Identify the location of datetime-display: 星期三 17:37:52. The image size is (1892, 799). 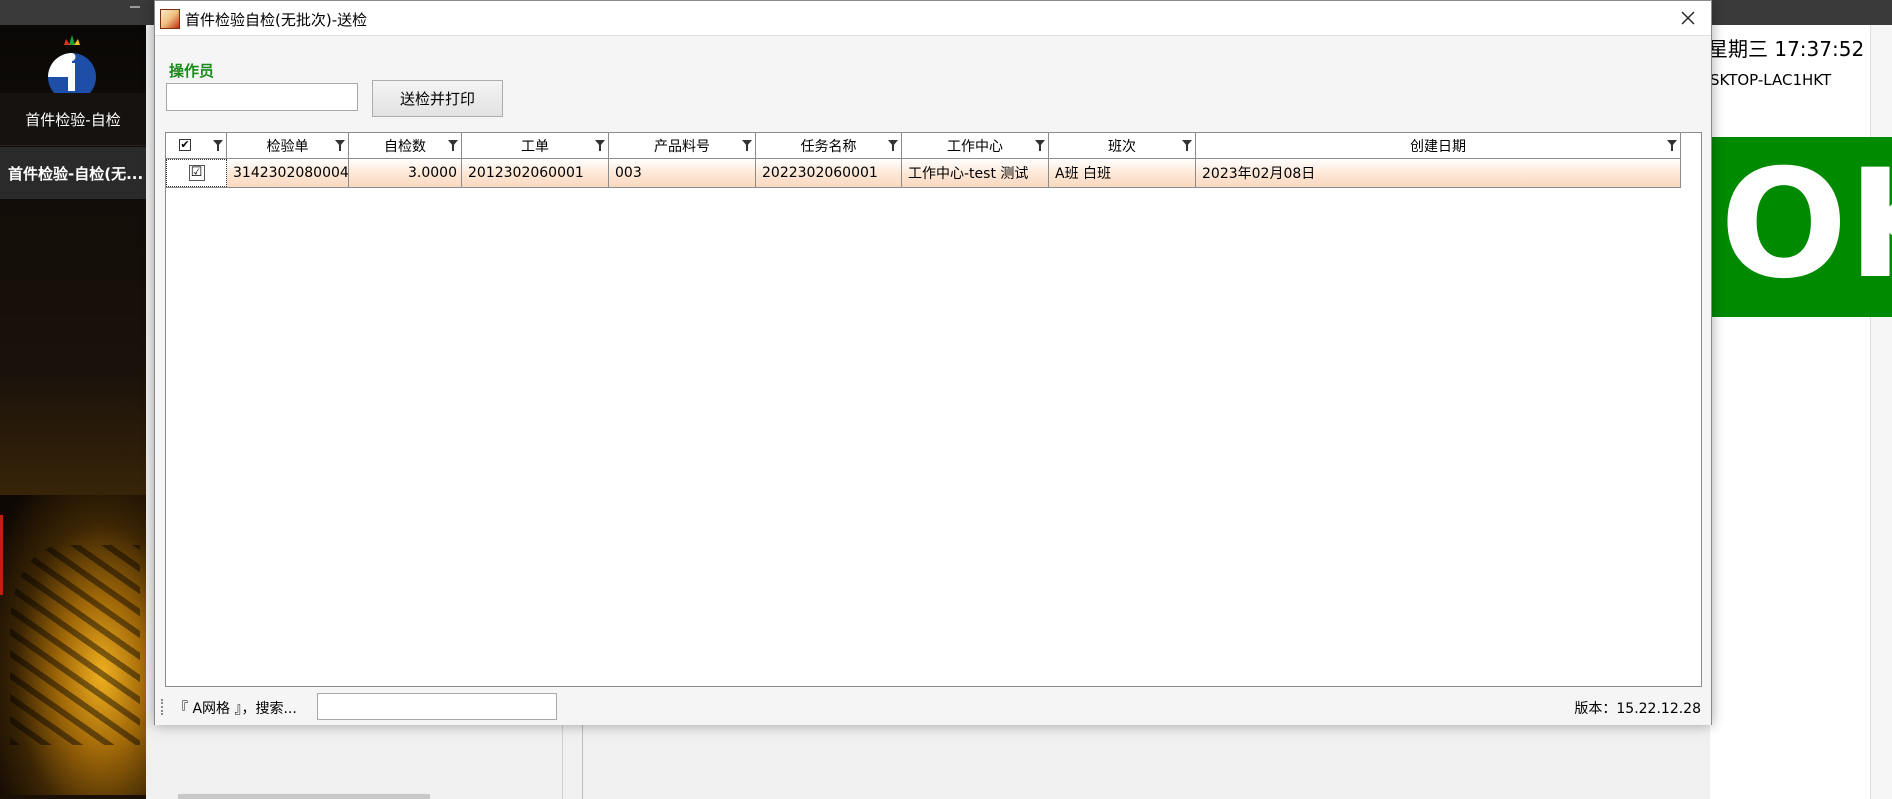
(1786, 49).